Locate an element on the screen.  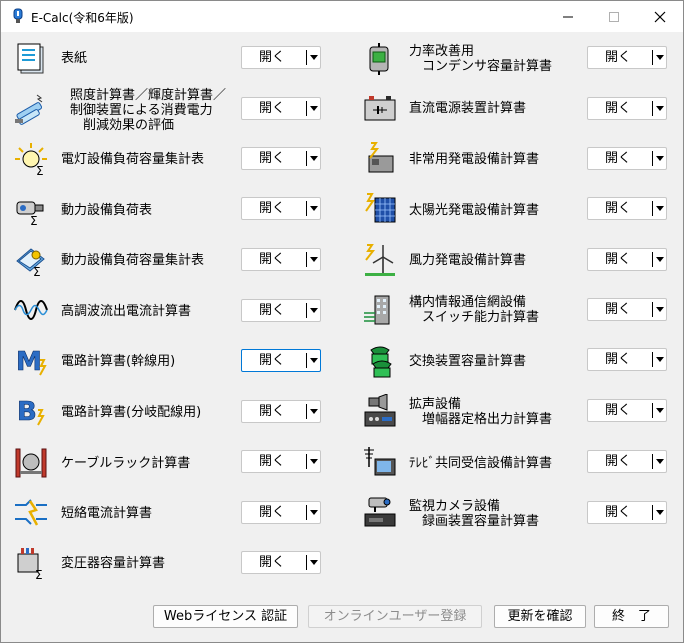
open-combo-lan-switch: 開く is located at coordinates (627, 309).